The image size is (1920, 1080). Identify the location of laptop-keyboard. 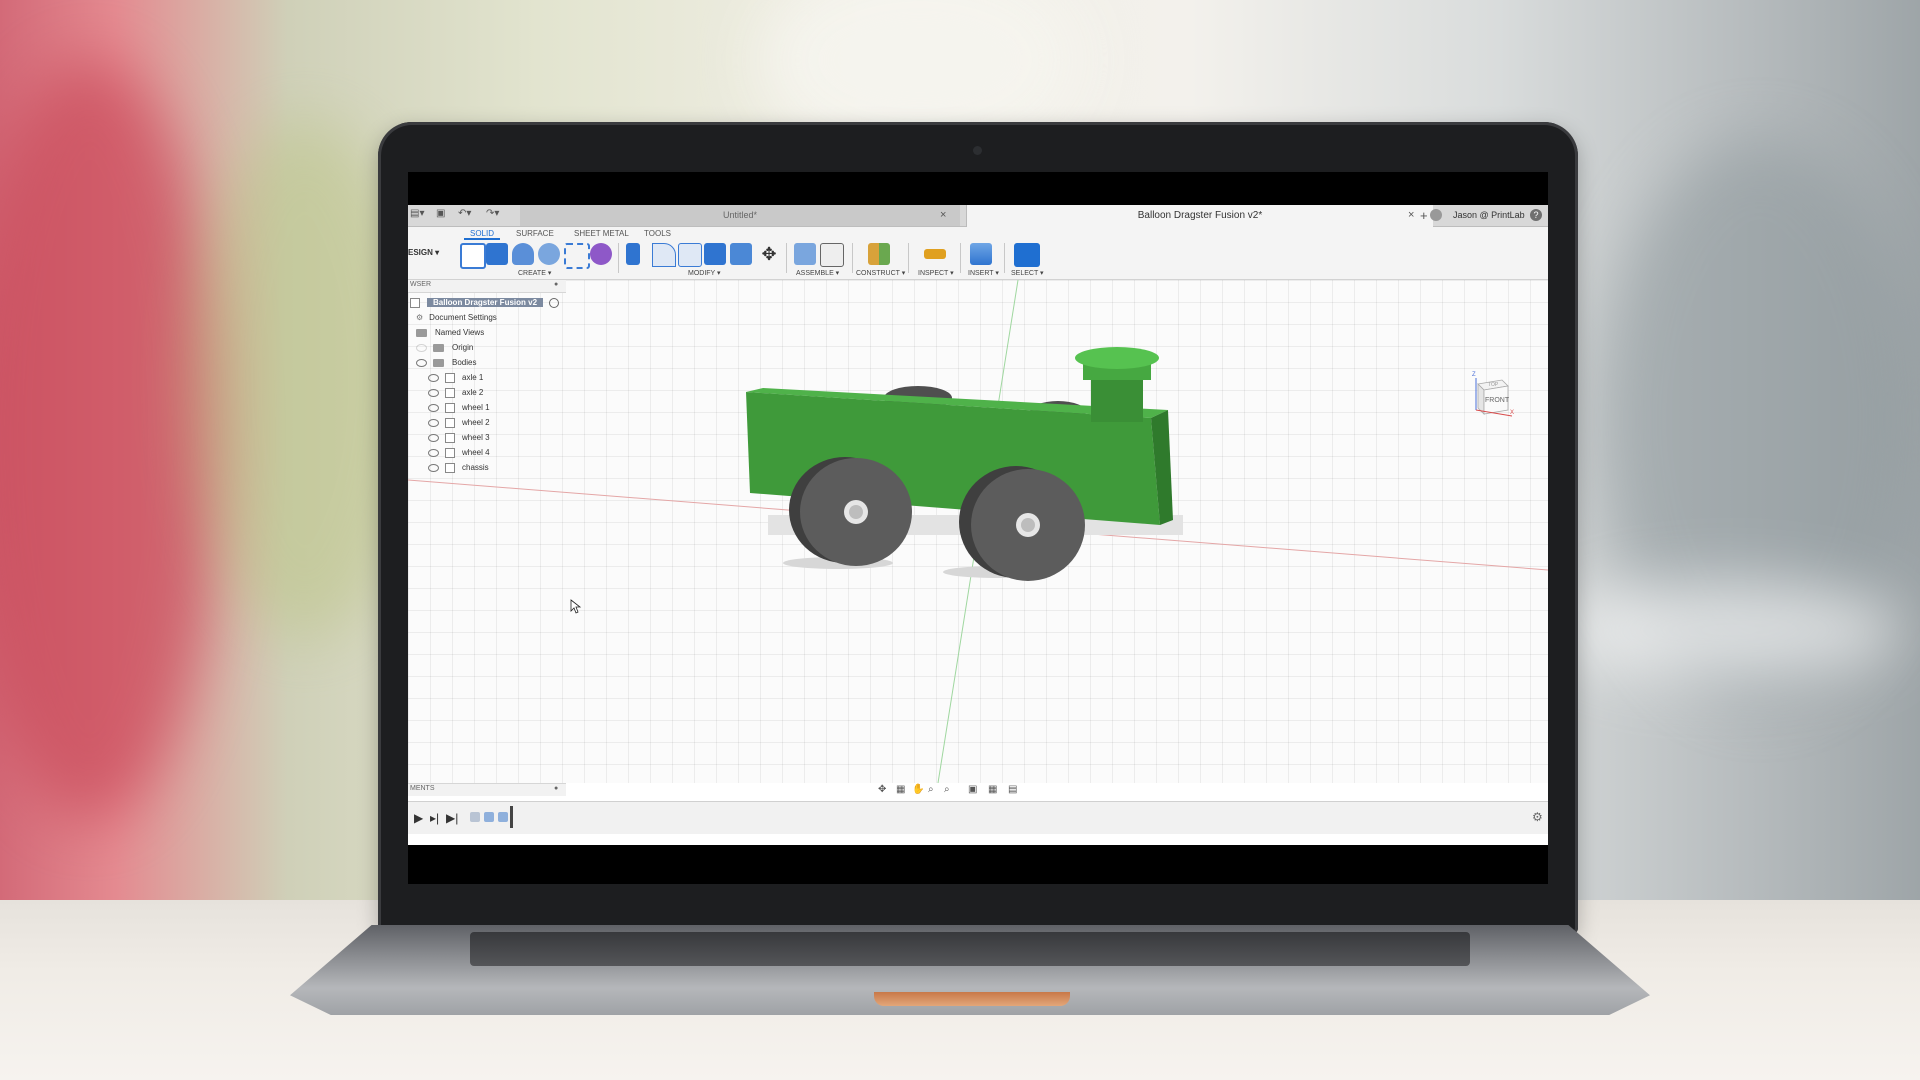
(970, 949).